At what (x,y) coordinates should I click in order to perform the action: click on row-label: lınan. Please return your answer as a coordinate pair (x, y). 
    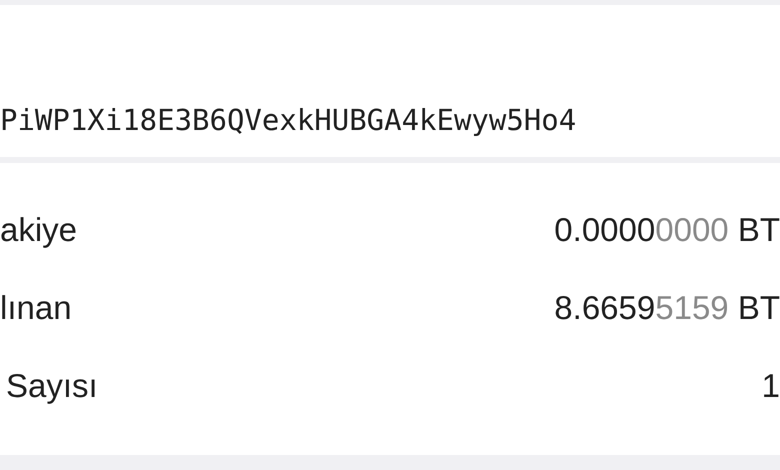
    Looking at the image, I should click on (36, 308).